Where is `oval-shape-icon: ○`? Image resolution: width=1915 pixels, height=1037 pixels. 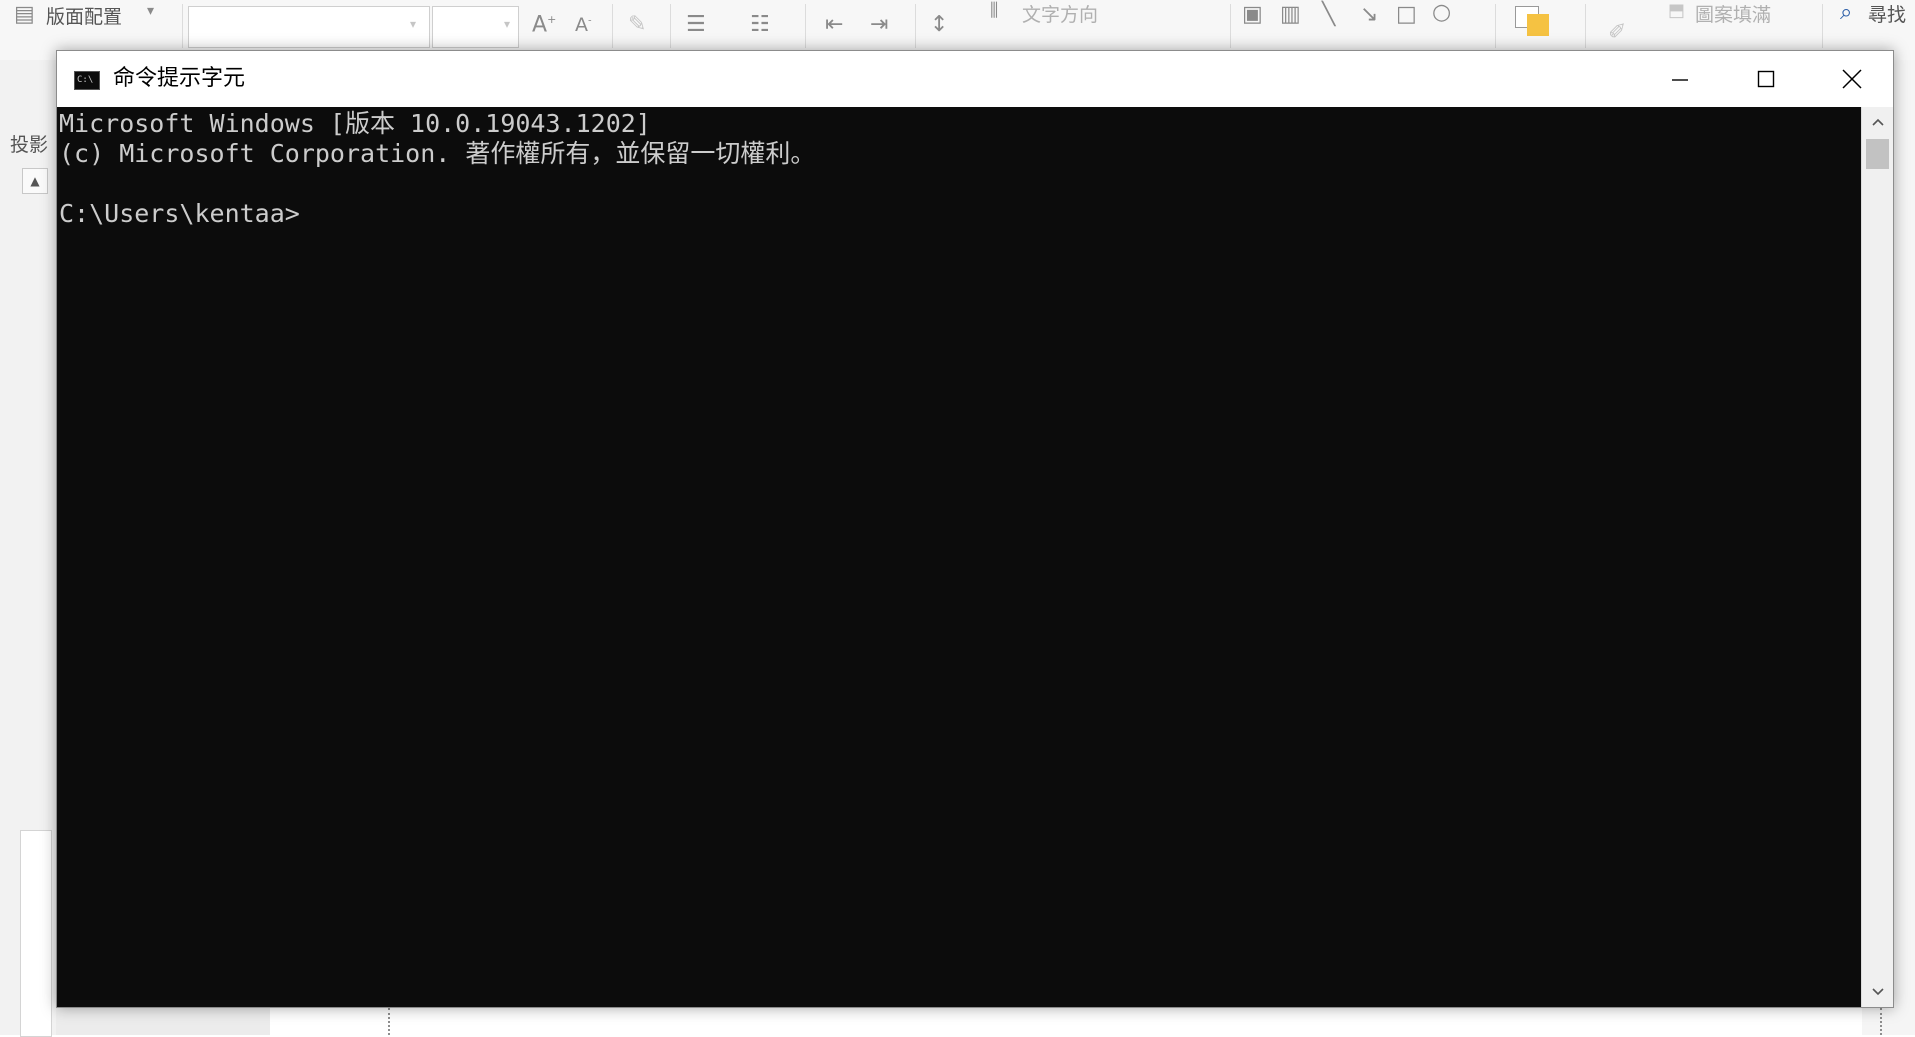 oval-shape-icon: ○ is located at coordinates (1441, 13).